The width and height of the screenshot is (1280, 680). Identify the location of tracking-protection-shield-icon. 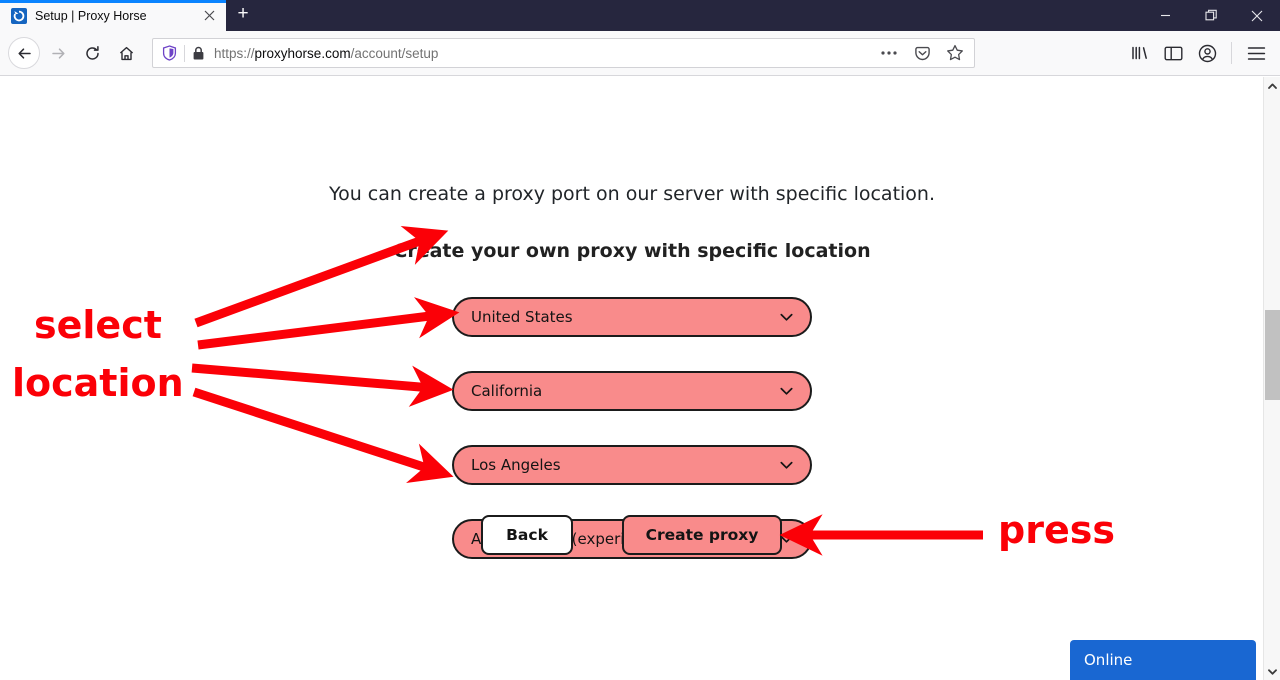
(169, 53).